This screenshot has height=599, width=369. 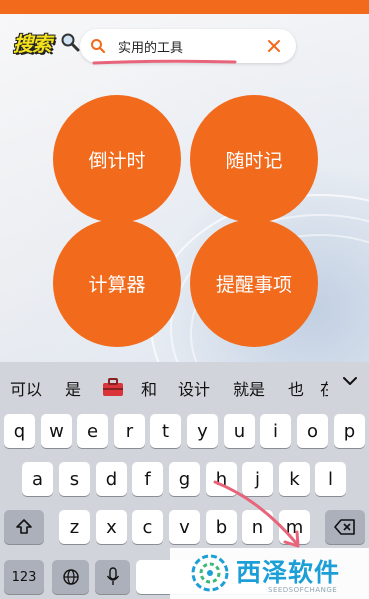 I want to click on highlight-underline, so click(x=164, y=62).